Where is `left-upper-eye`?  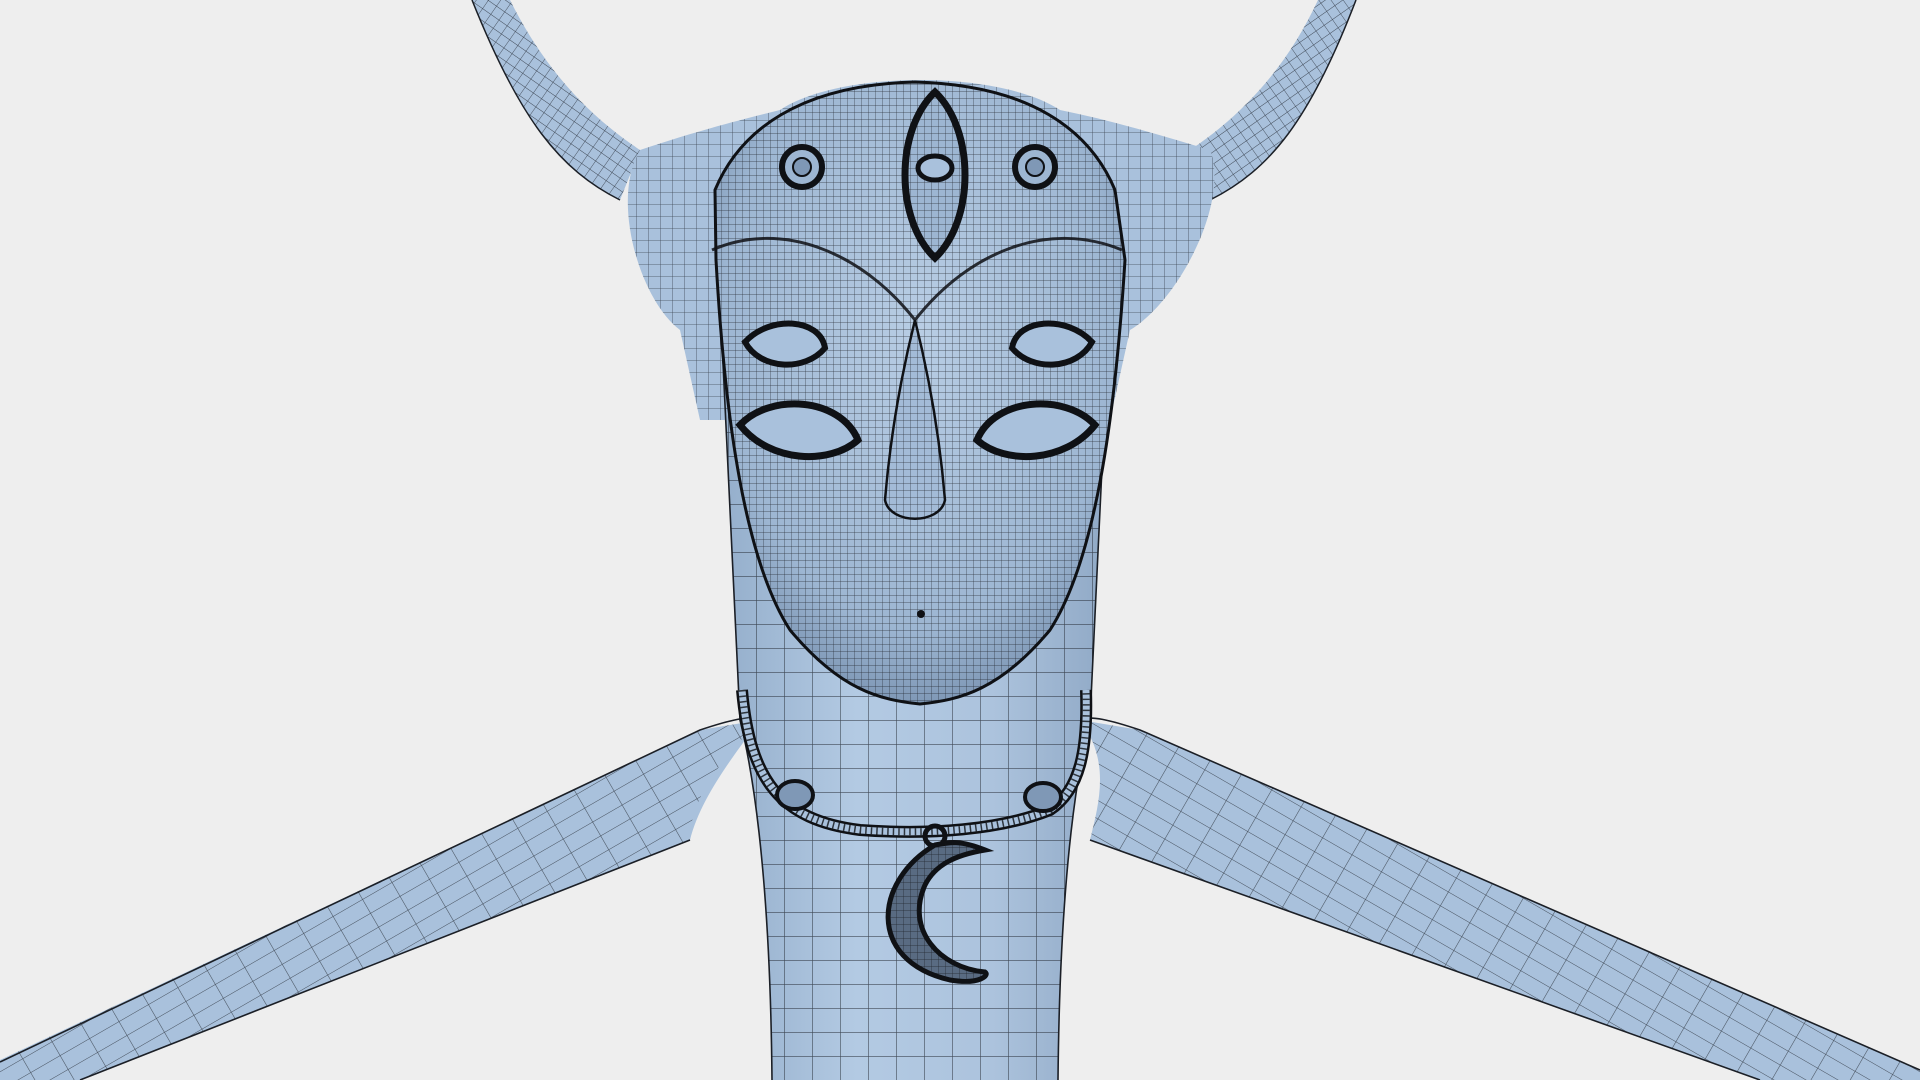 left-upper-eye is located at coordinates (785, 344).